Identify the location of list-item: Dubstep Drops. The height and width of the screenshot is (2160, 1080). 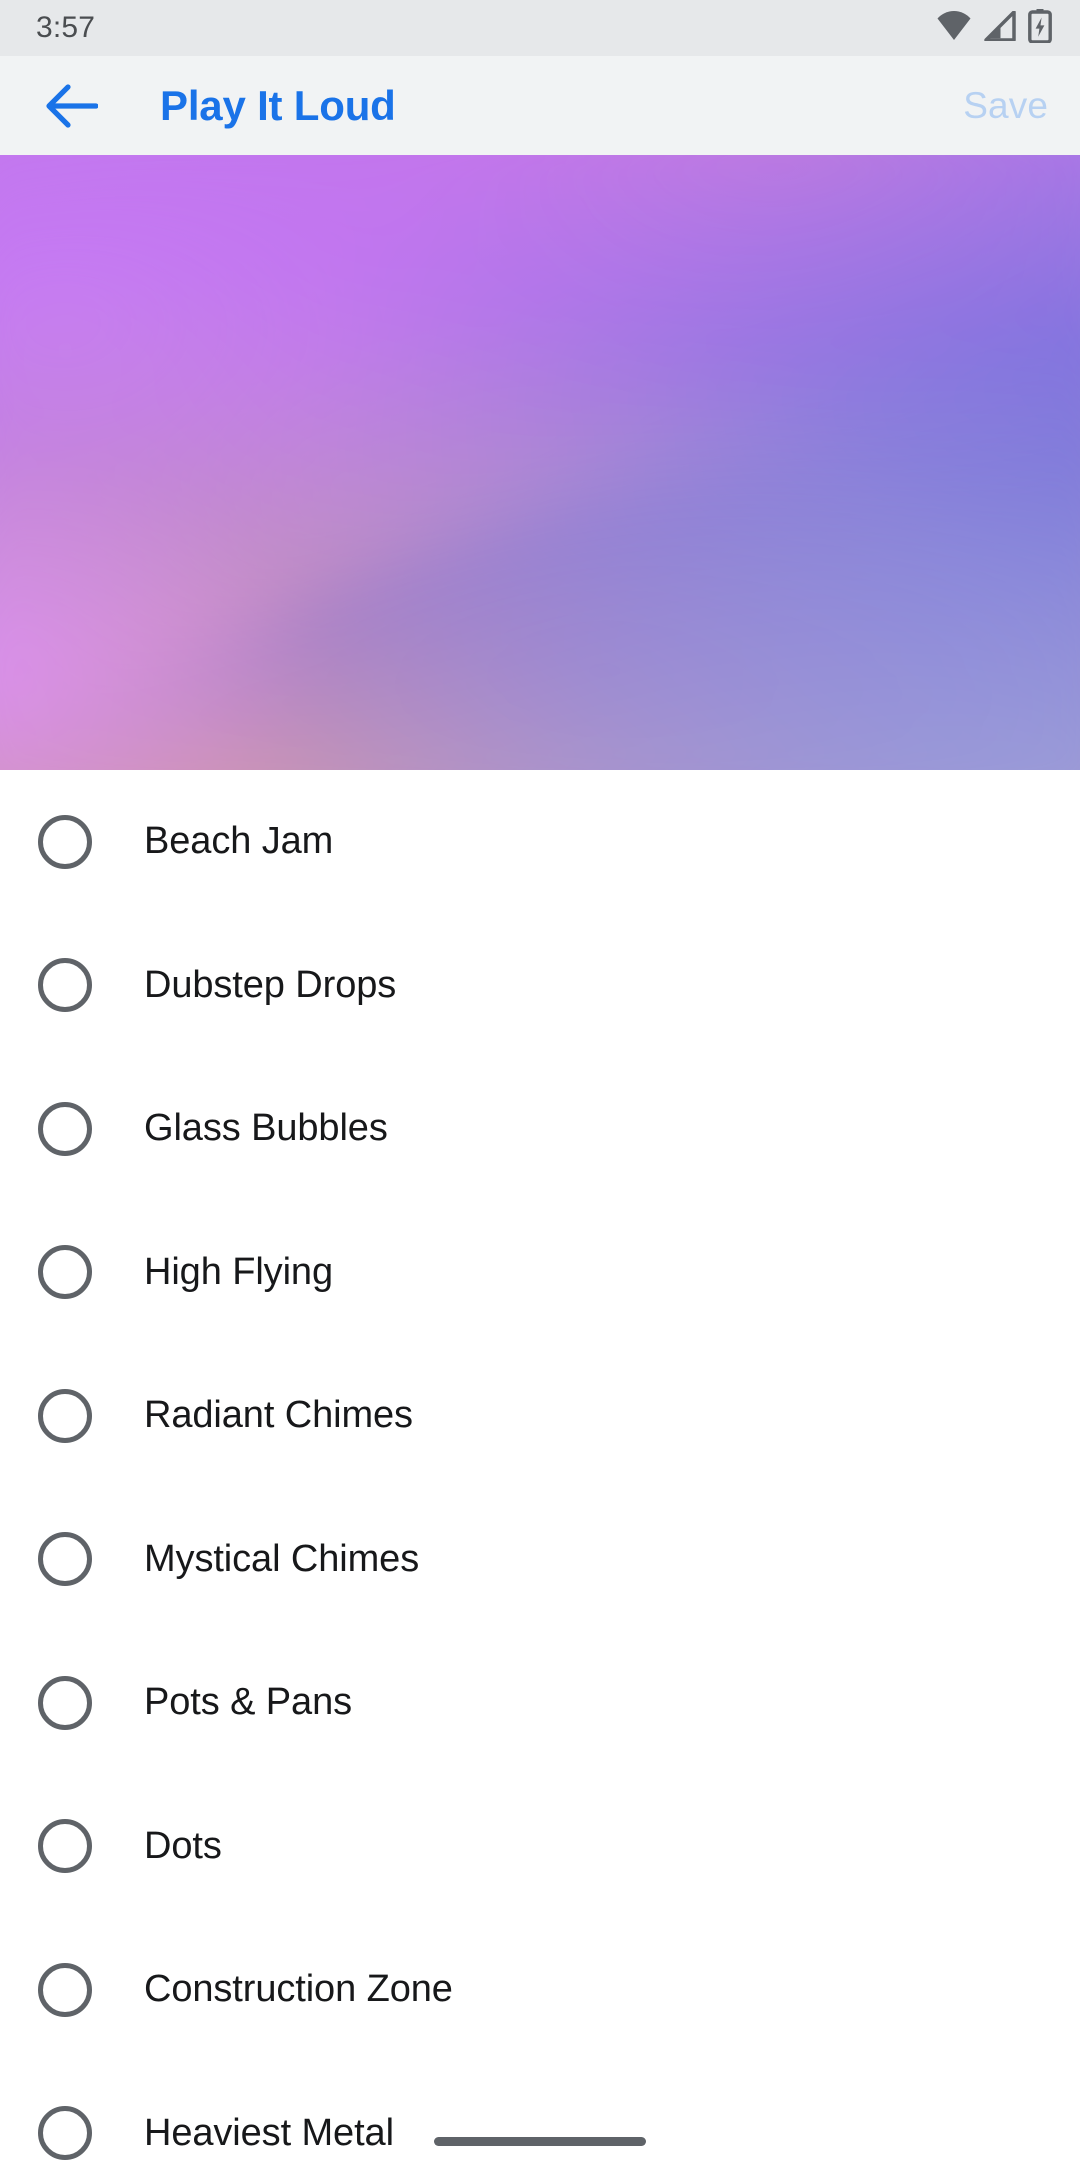
(540, 986).